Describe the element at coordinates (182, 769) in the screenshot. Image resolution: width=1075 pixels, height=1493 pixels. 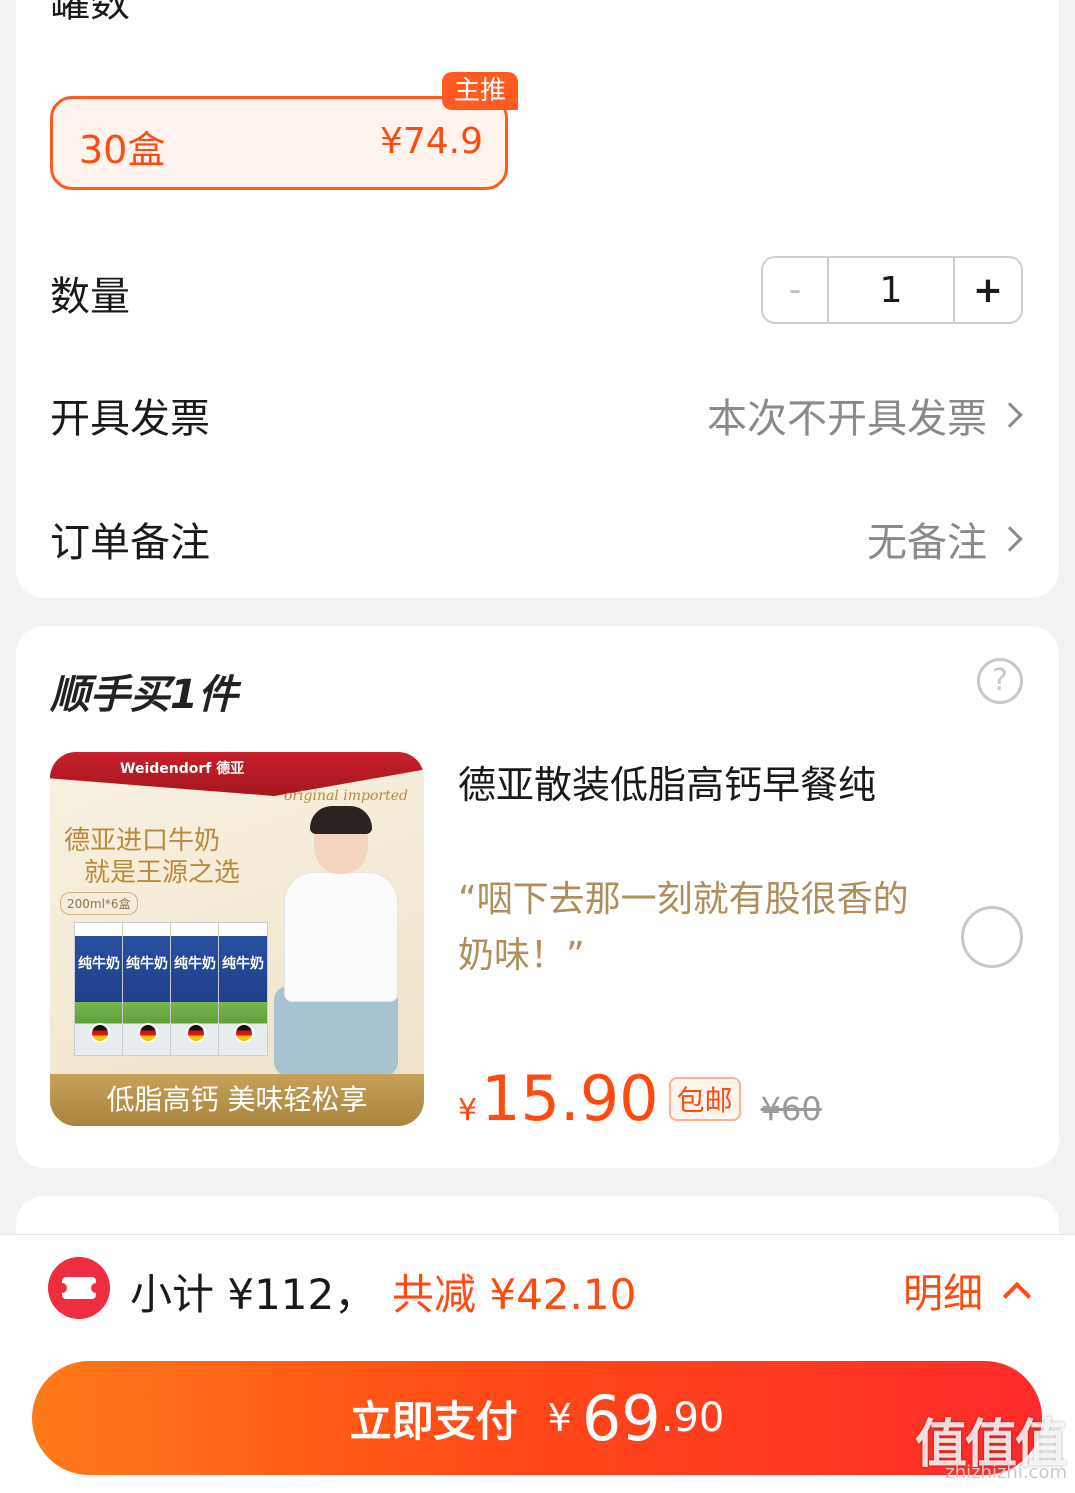
I see `brand-logo: Weidendorf 德亚` at that location.